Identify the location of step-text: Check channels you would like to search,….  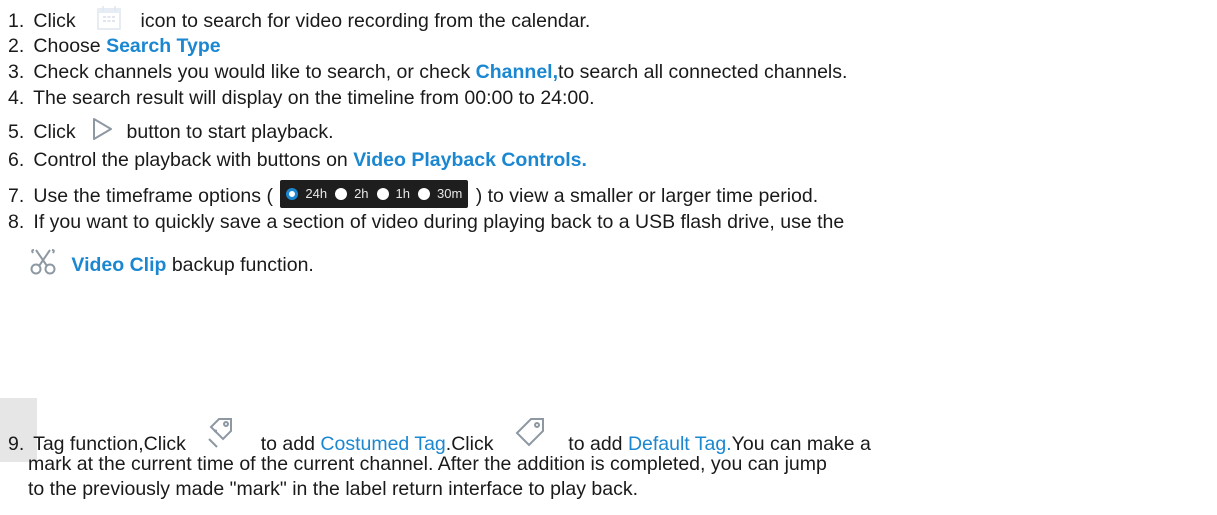
(254, 72).